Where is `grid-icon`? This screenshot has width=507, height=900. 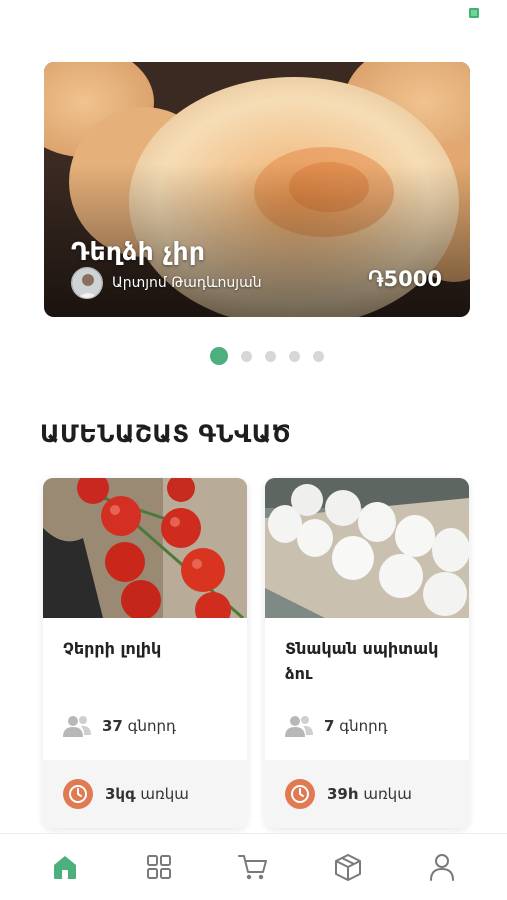
grid-icon is located at coordinates (159, 867).